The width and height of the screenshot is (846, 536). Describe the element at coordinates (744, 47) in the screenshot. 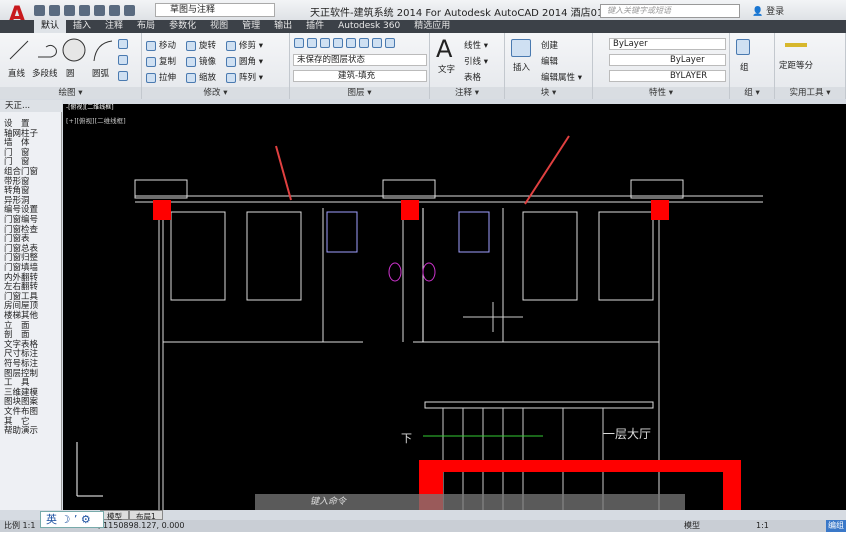

I see `group-icon` at that location.